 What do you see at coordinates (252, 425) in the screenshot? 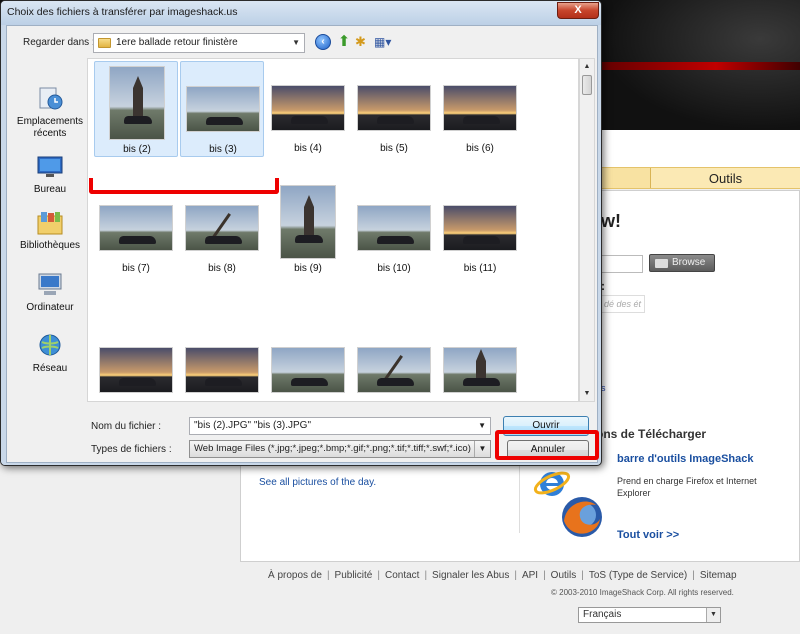
I see `file-name-value: "bis (2).JPG" "bis (3).JPG"` at bounding box center [252, 425].